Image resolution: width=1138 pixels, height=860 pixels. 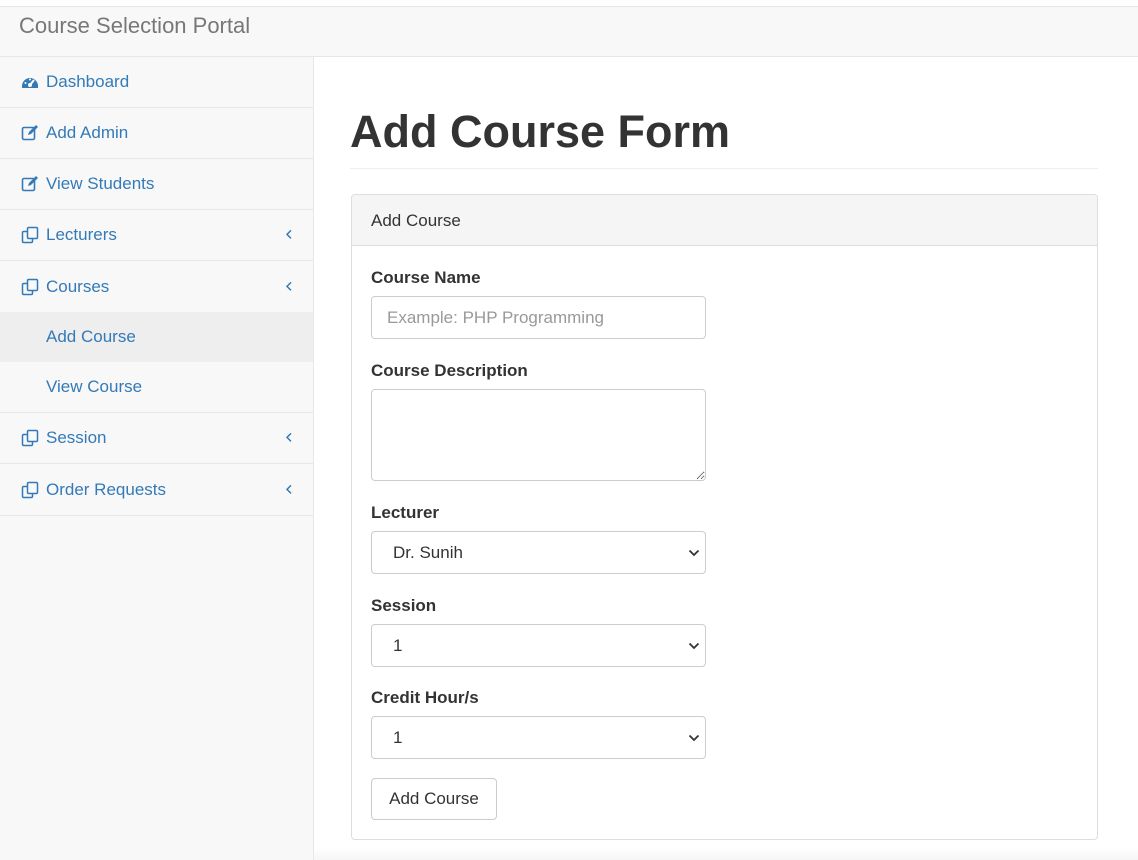 What do you see at coordinates (405, 512) in the screenshot?
I see `lecturer-label: Lecturer` at bounding box center [405, 512].